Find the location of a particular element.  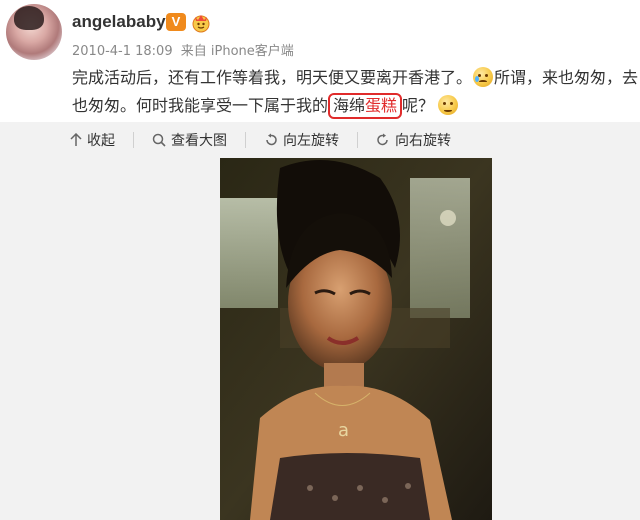

member-crown-icon is located at coordinates (201, 24).